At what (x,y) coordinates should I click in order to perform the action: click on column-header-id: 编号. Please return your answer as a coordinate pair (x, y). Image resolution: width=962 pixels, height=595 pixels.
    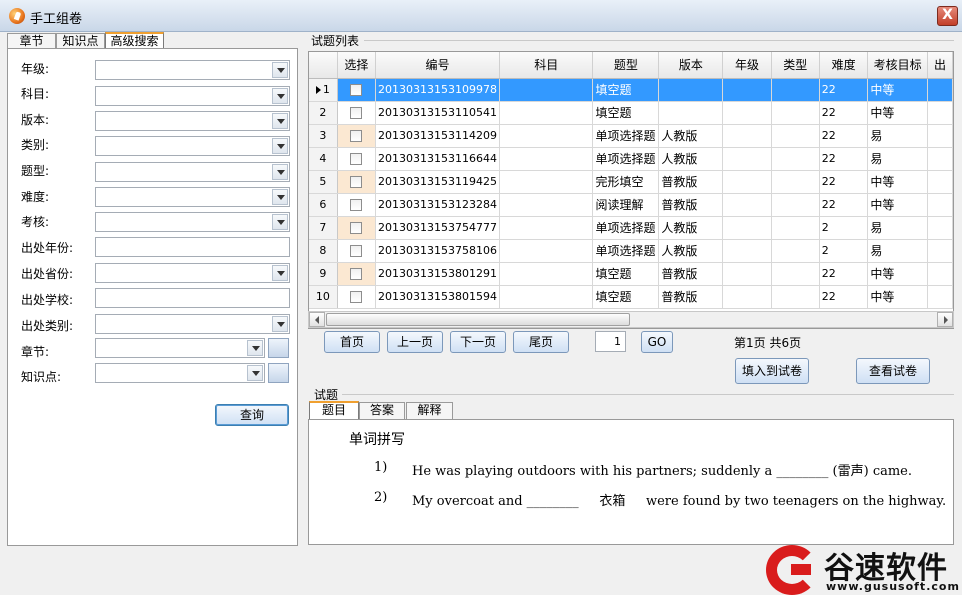
    Looking at the image, I should click on (437, 65).